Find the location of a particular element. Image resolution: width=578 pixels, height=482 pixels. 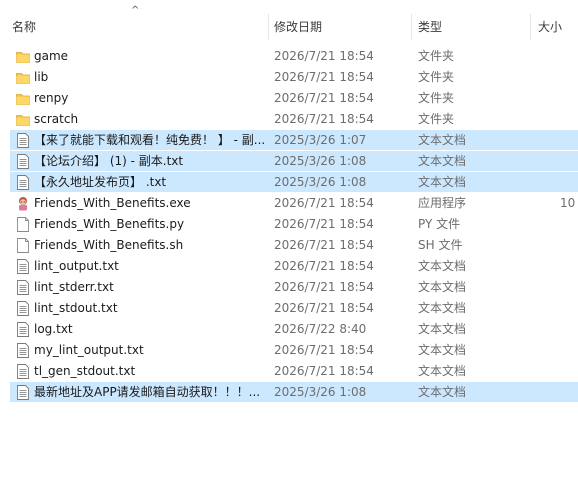

file-name: renpy is located at coordinates (150, 98).